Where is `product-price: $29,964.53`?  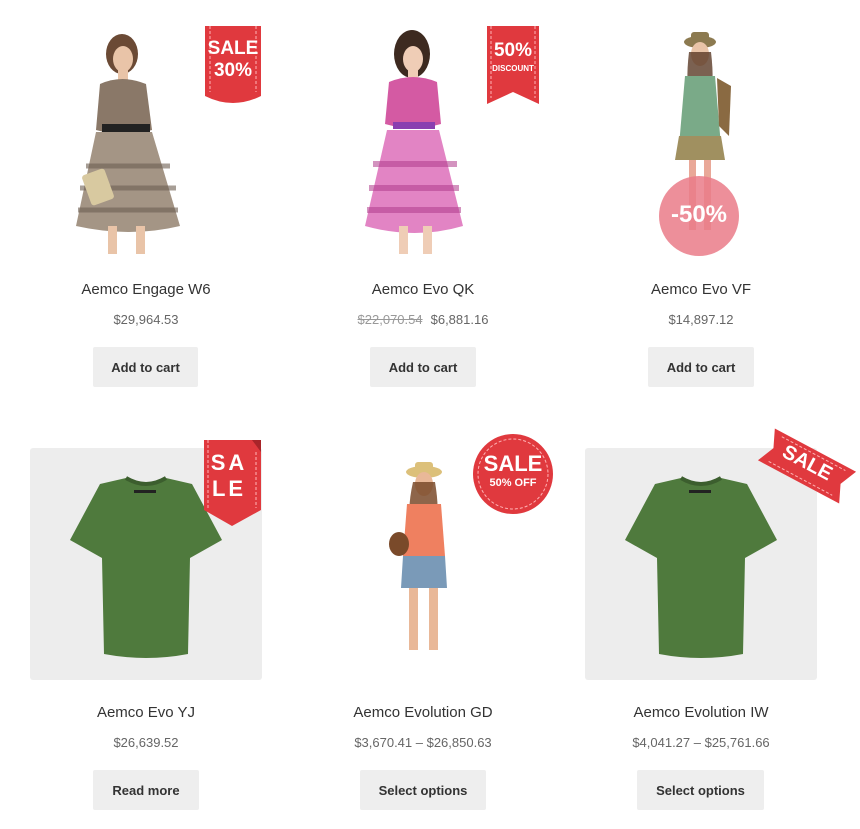 product-price: $29,964.53 is located at coordinates (146, 319).